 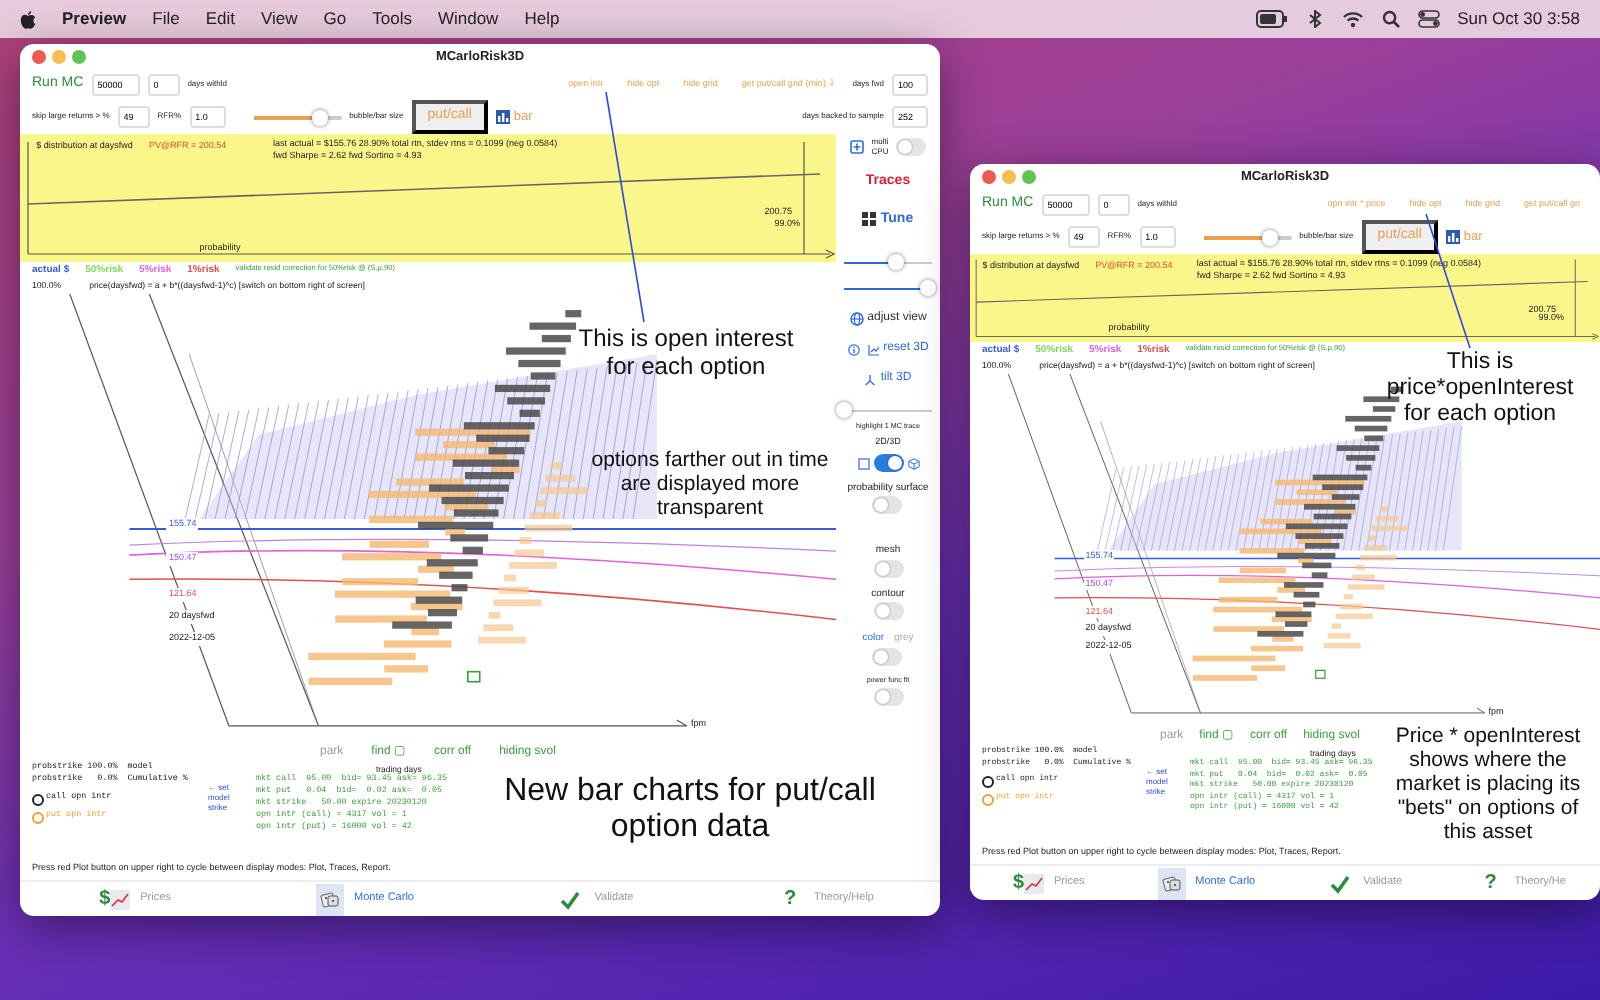 I want to click on menu-item: Help, so click(x=542, y=19).